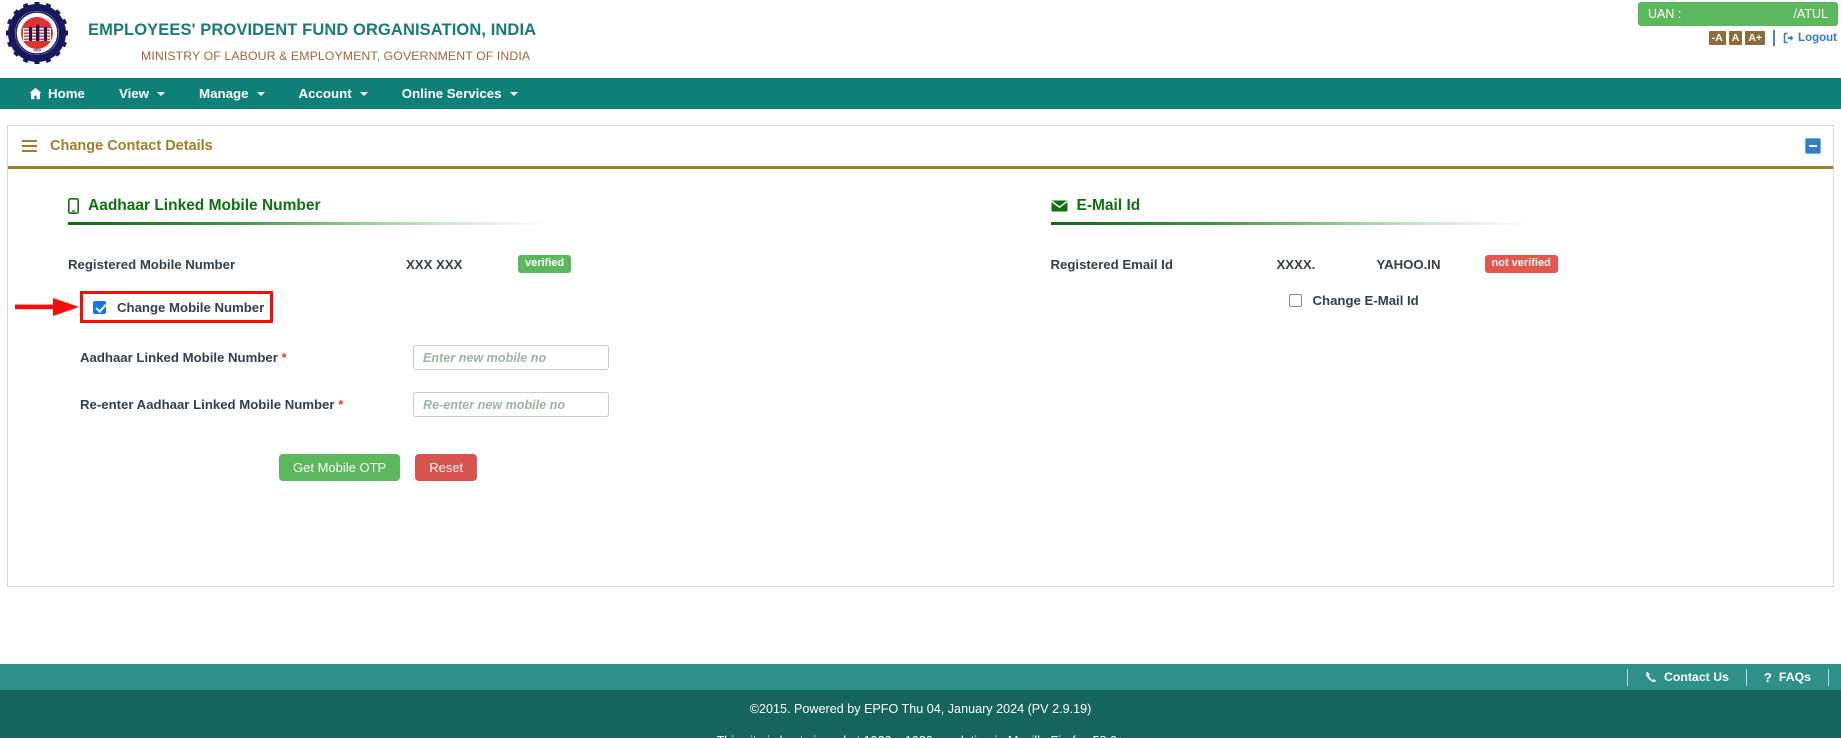 The height and width of the screenshot is (738, 1841). I want to click on logout-button: Logout, so click(1810, 38).